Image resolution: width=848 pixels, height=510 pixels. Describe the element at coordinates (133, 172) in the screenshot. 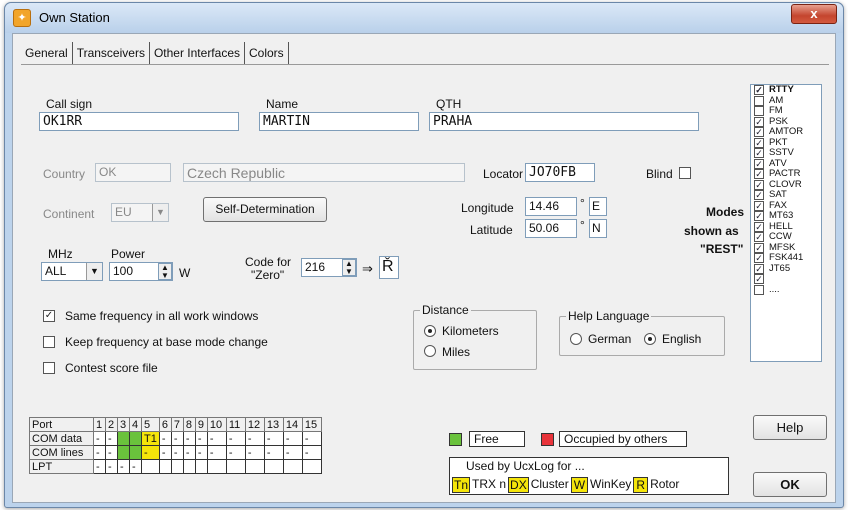

I see `country-code-input: OK` at that location.